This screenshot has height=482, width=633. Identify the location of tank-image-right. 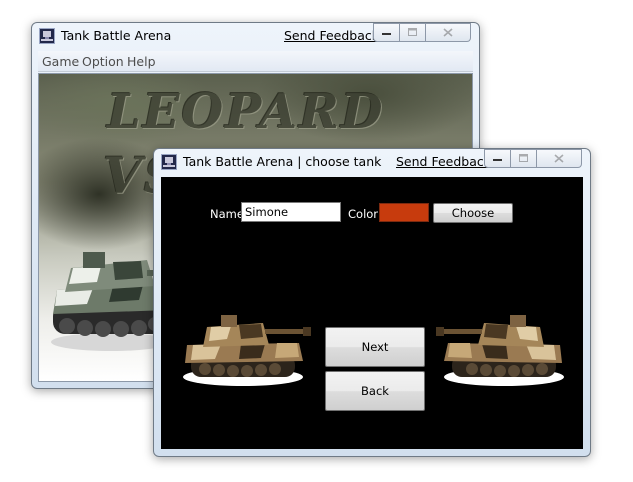
(500, 350).